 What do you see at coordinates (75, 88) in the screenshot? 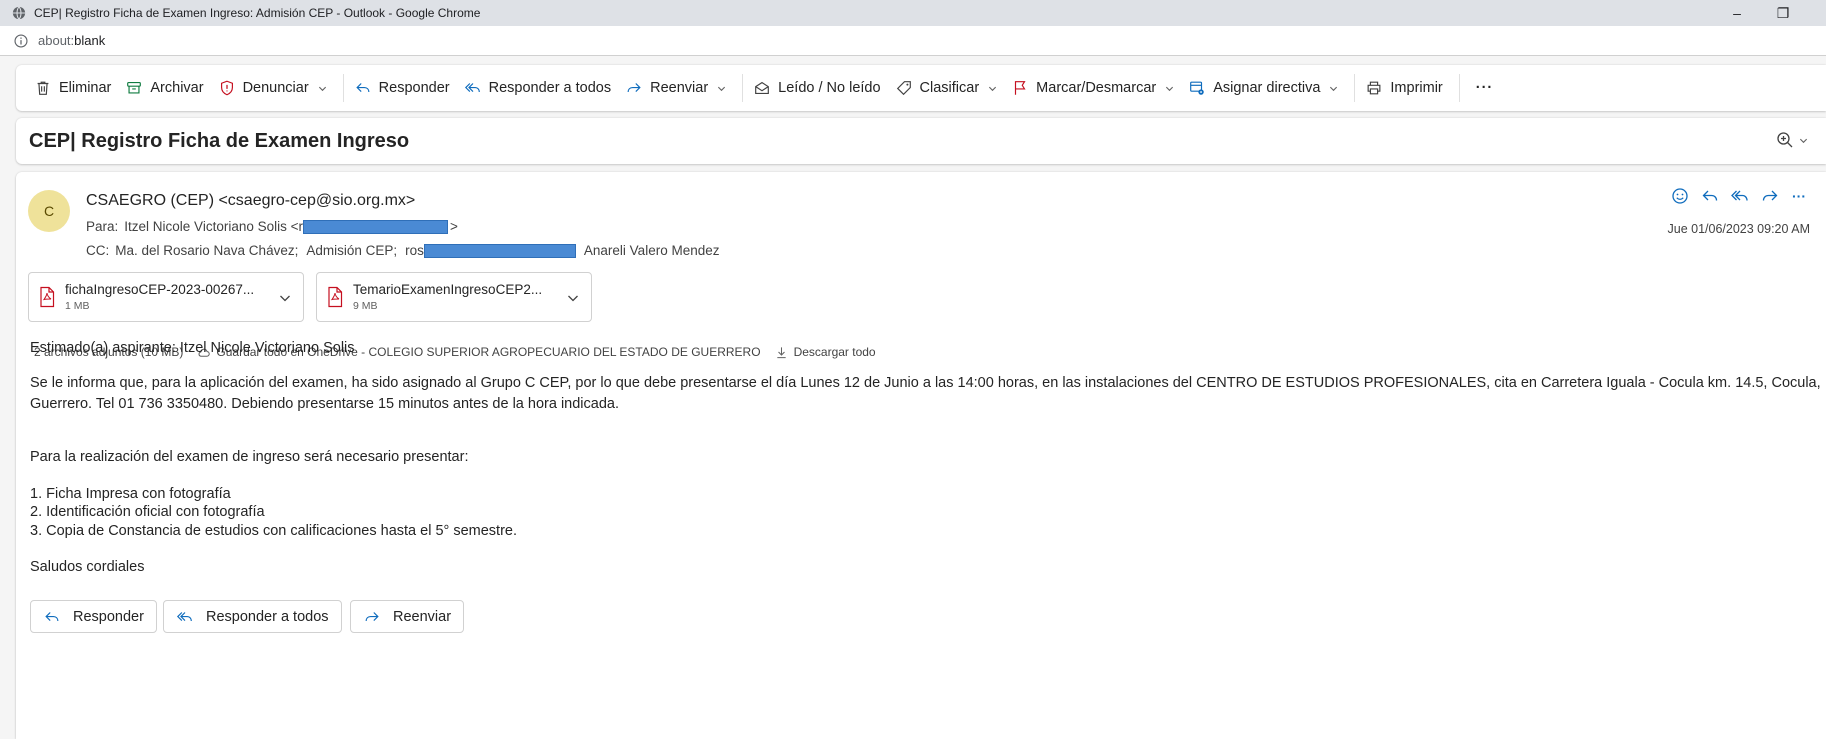
I see `delete-button: Eliminar` at bounding box center [75, 88].